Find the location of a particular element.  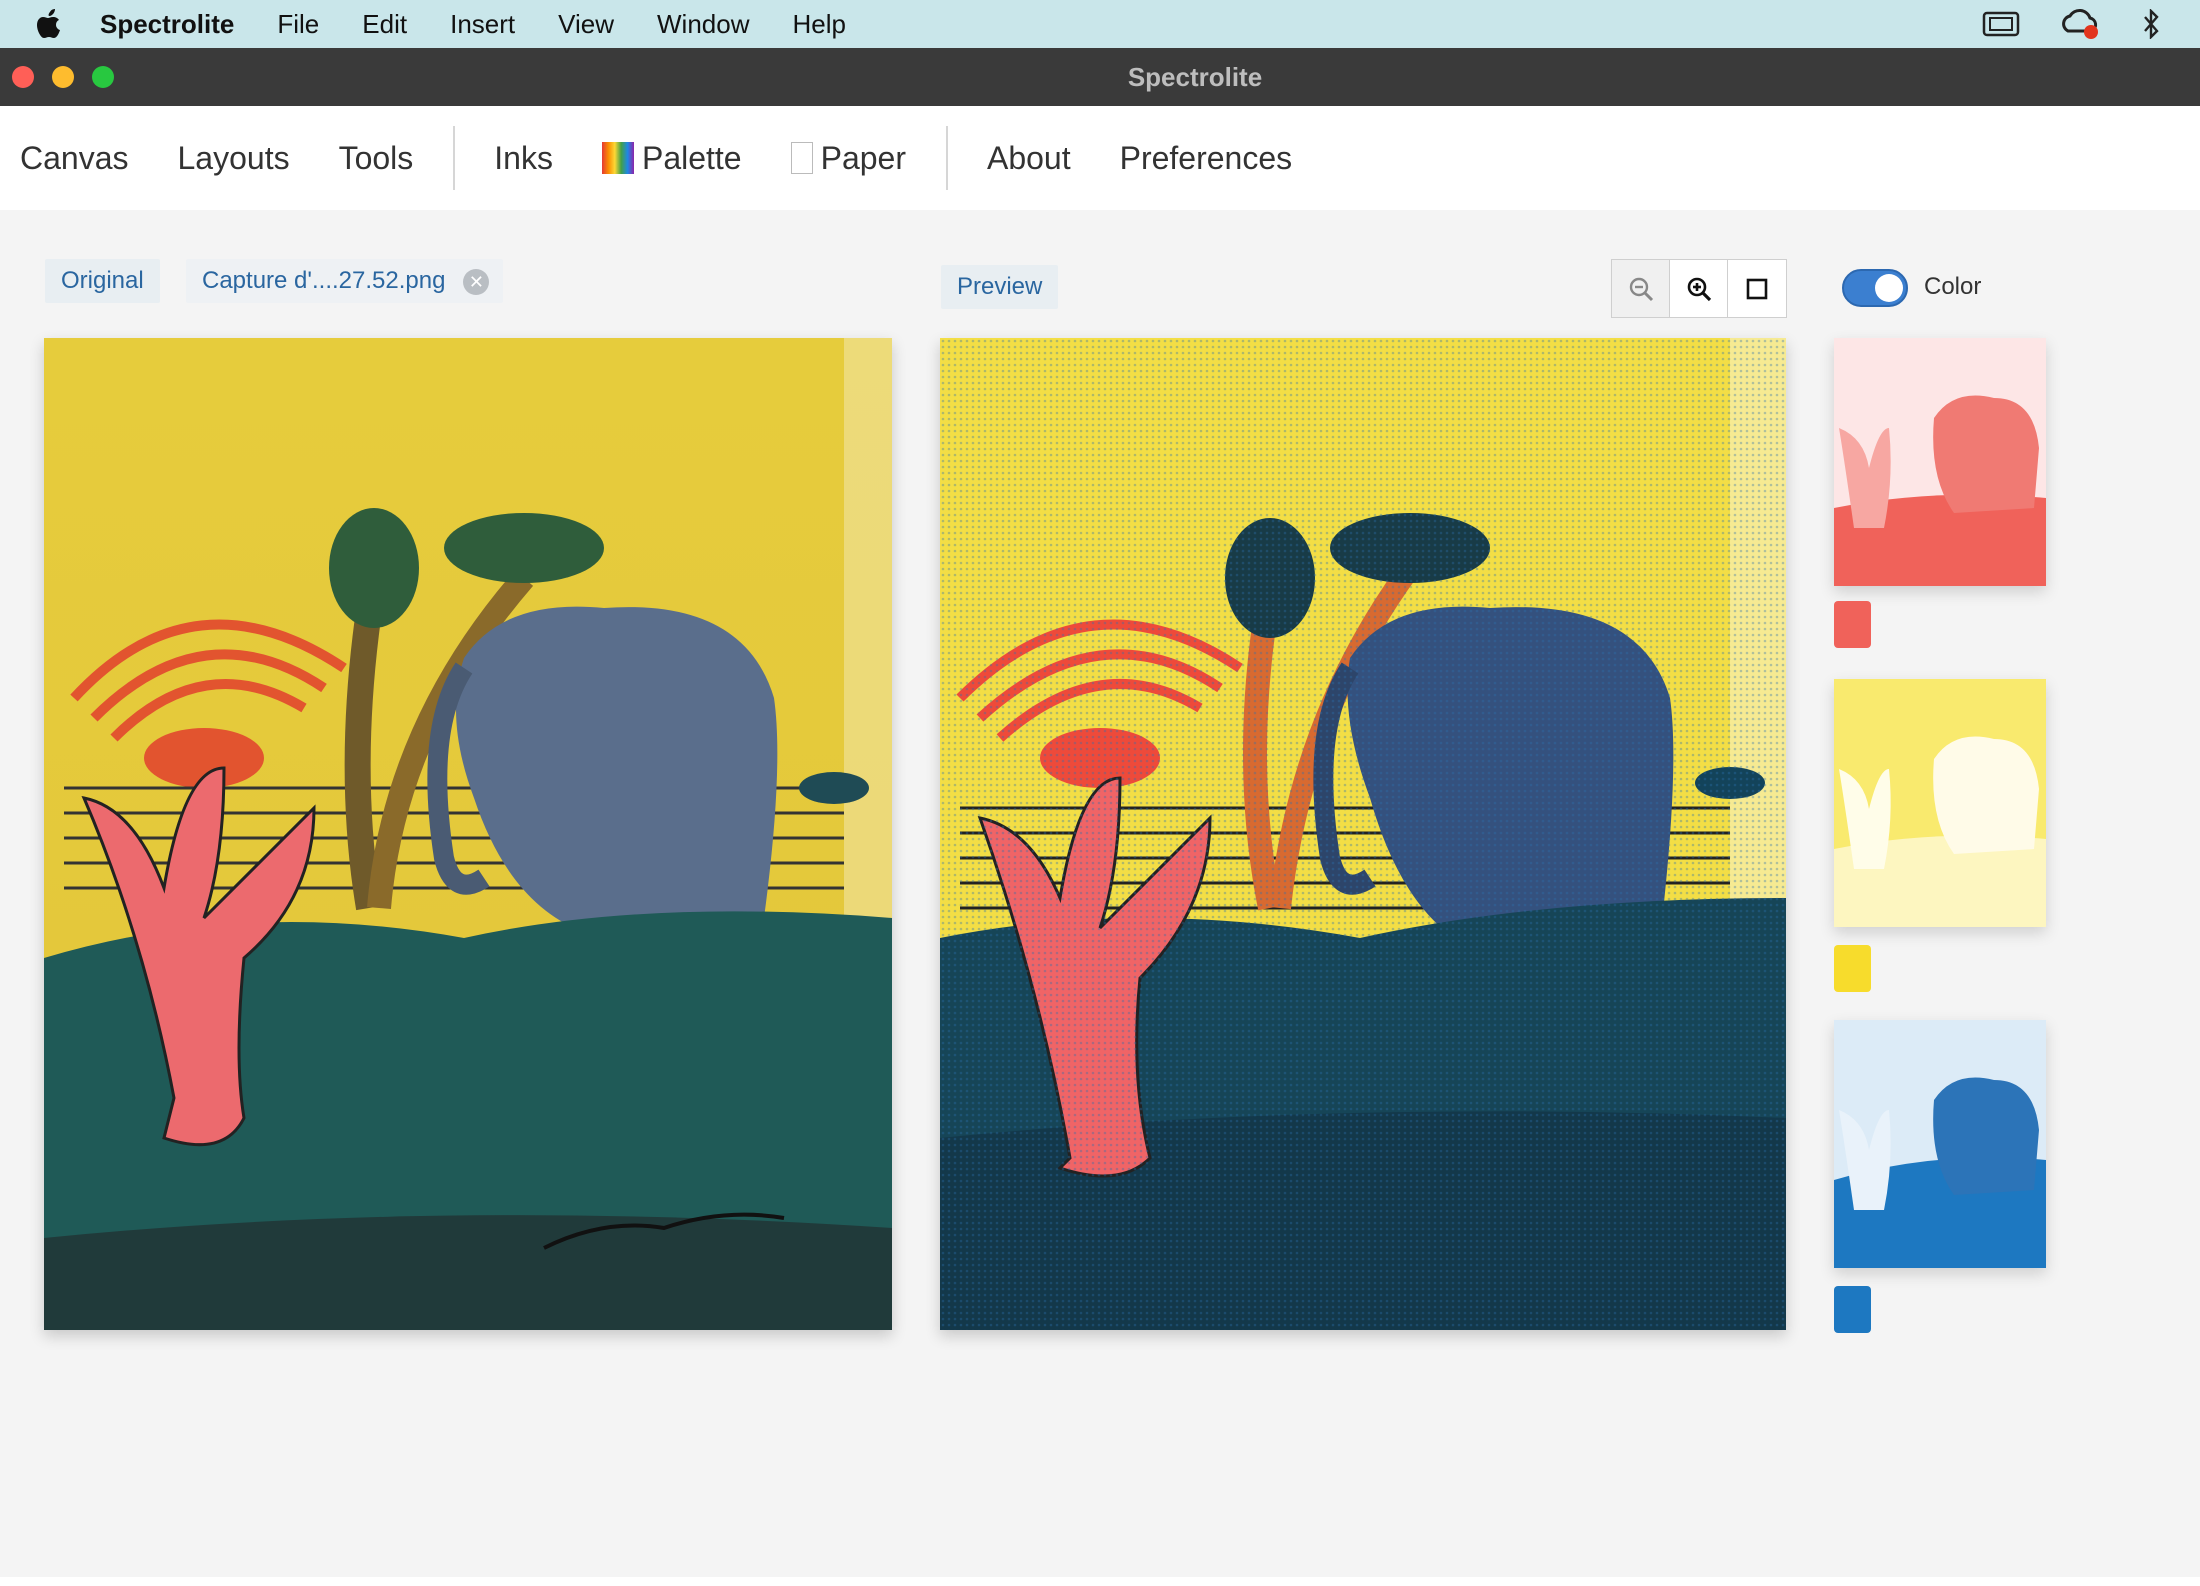

nav-paper: Paper is located at coordinates (848, 158).